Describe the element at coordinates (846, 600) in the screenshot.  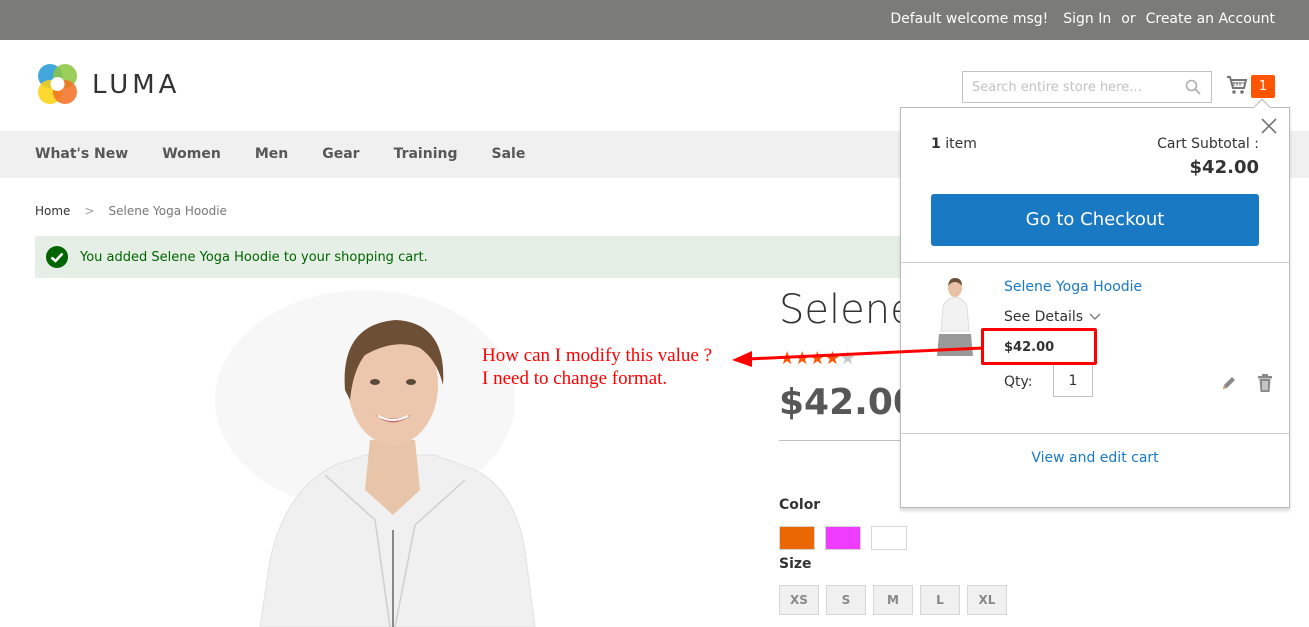
I see `size-option-s: S` at that location.